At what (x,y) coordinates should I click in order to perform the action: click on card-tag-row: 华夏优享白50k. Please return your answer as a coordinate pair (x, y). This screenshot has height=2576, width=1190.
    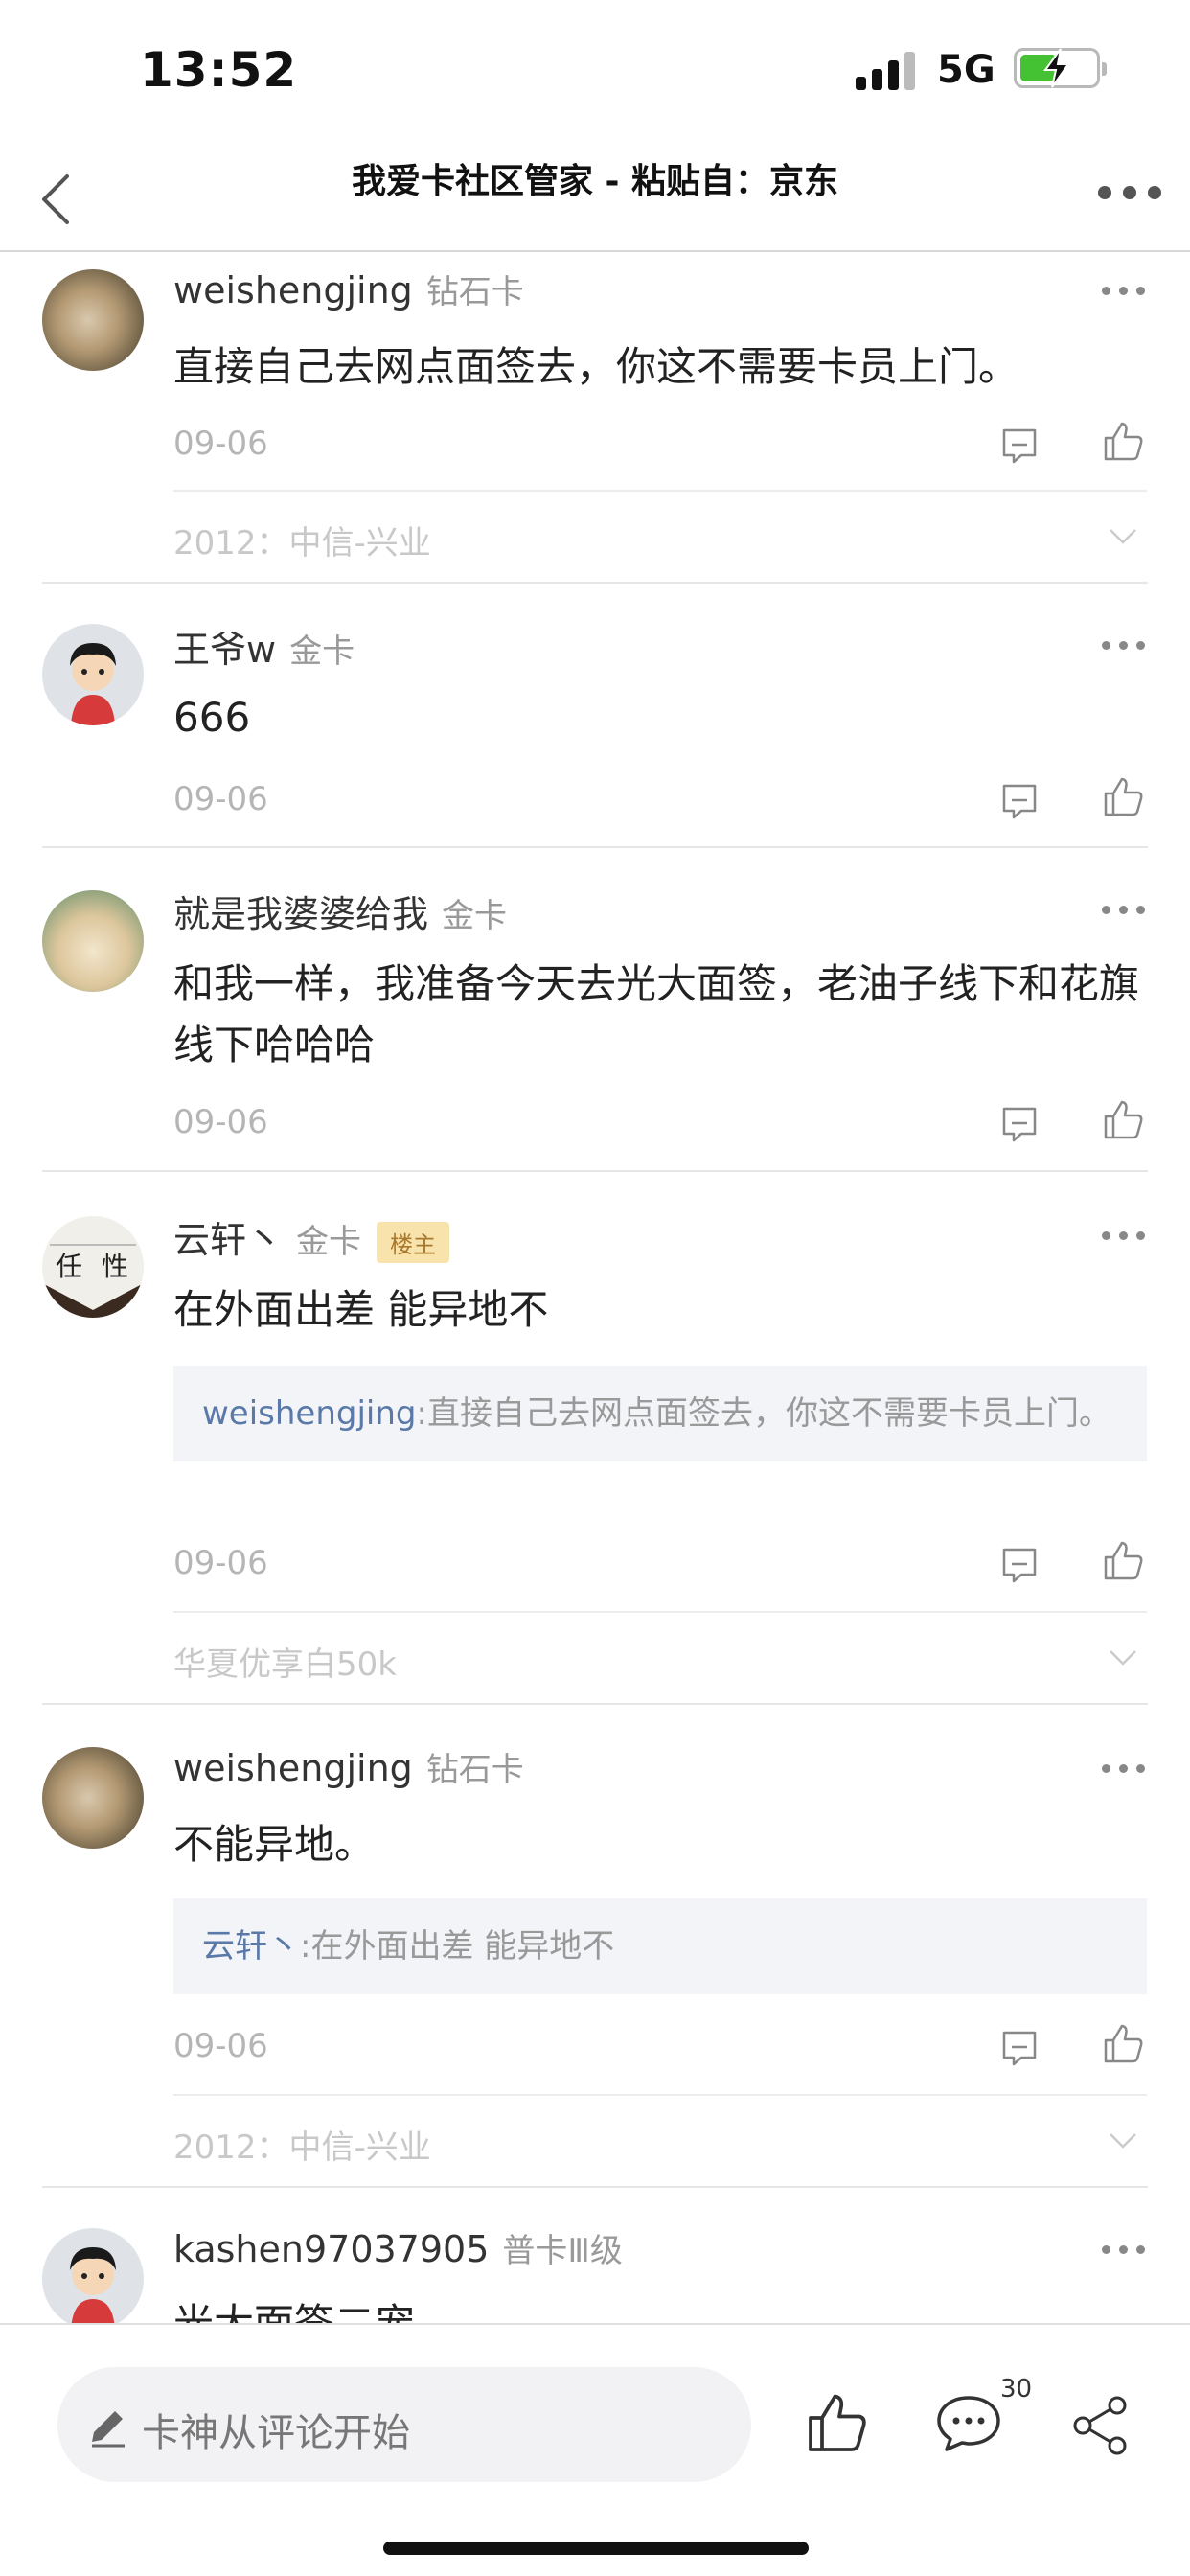
    Looking at the image, I should click on (660, 1657).